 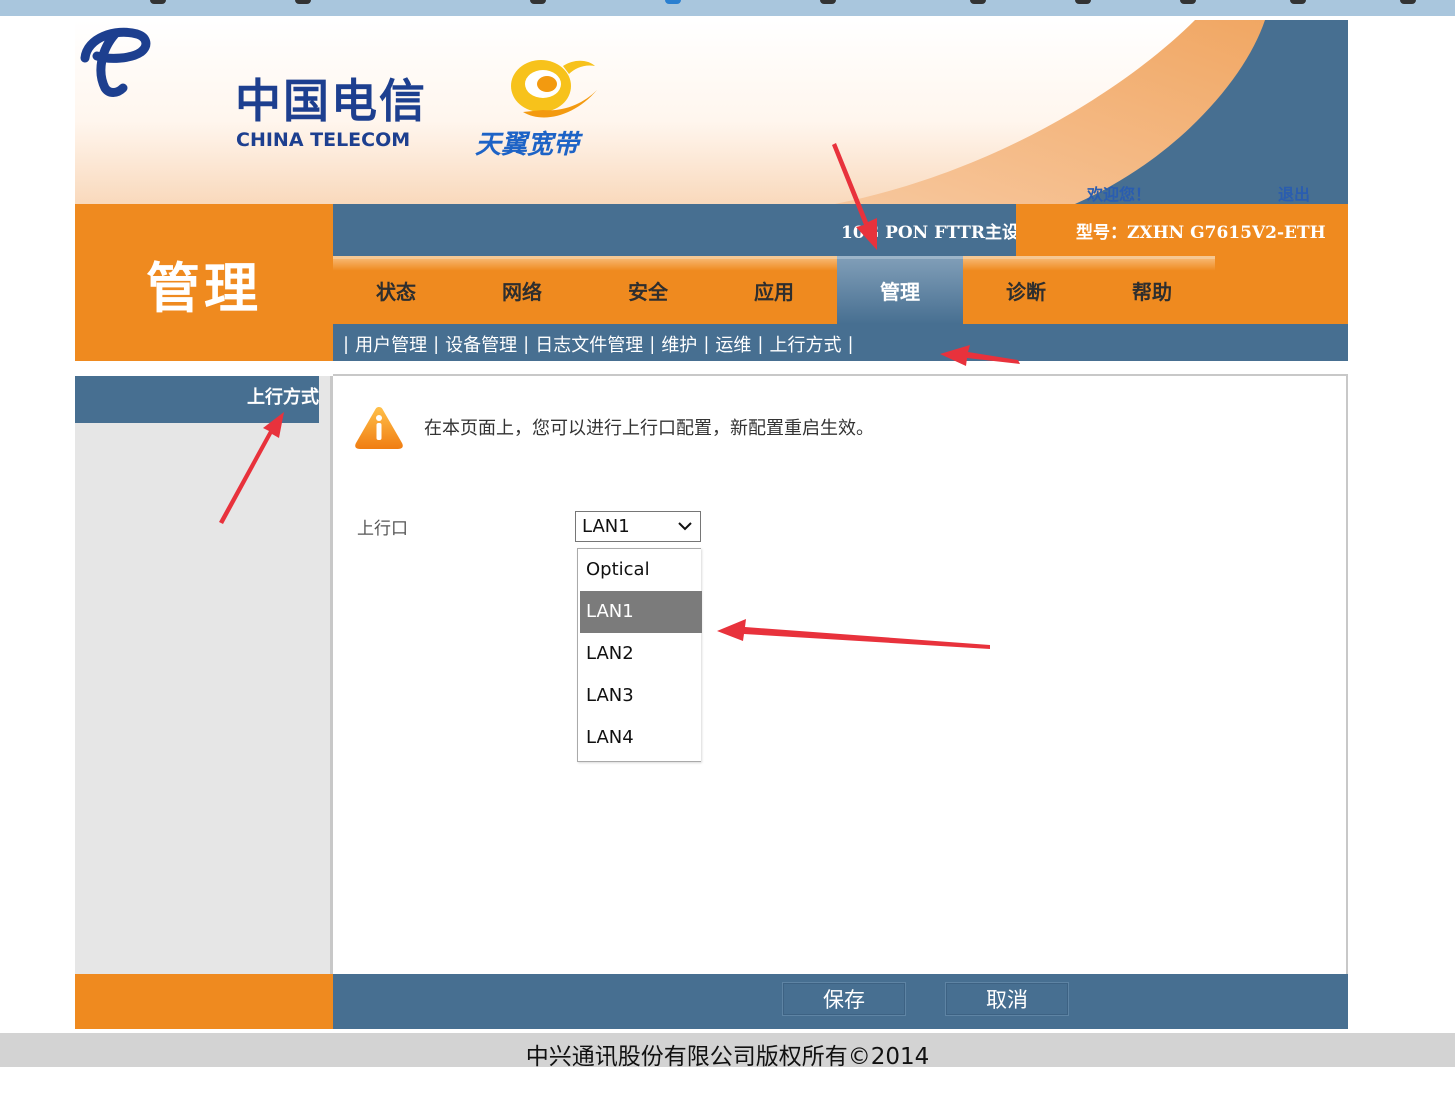 What do you see at coordinates (204, 368) in the screenshot?
I see `left-spacer` at bounding box center [204, 368].